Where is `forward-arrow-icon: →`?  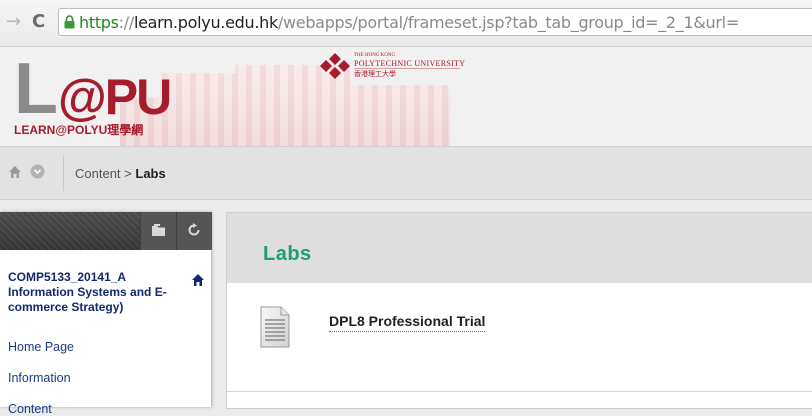 forward-arrow-icon: → is located at coordinates (13, 22).